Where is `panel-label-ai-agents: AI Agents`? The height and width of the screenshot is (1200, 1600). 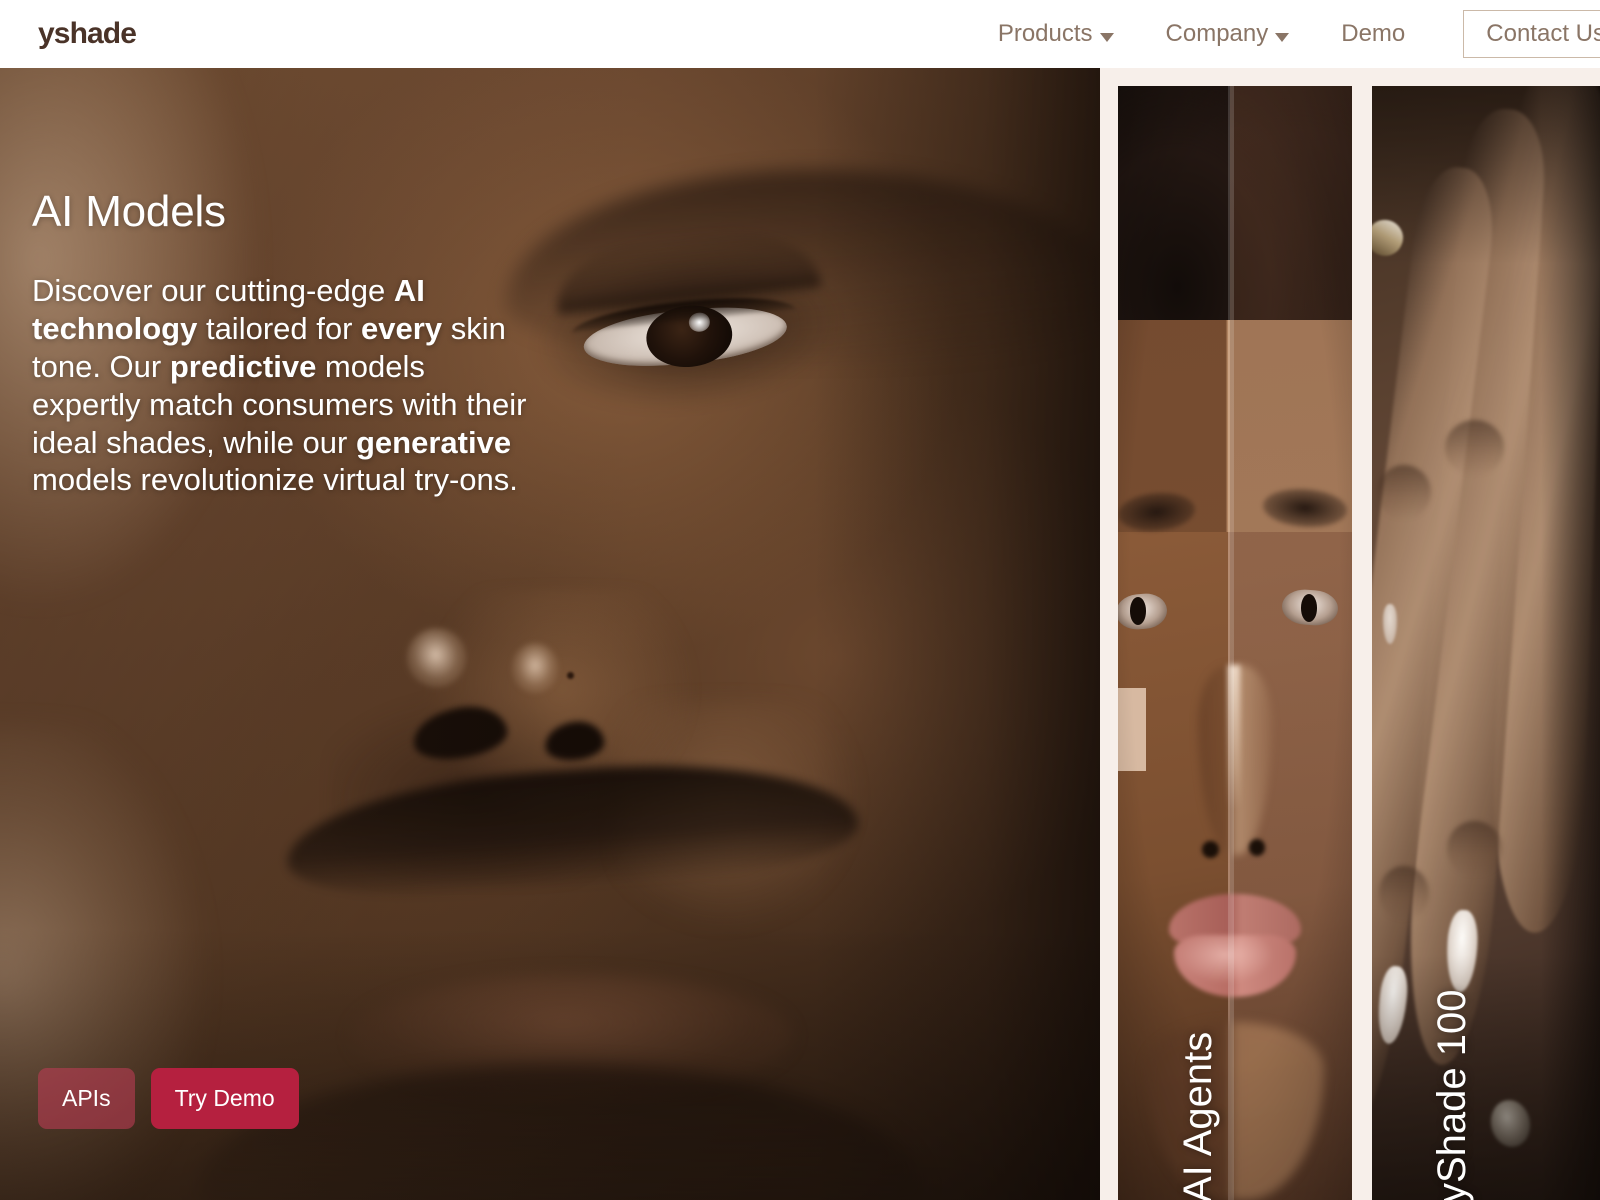 panel-label-ai-agents: AI Agents is located at coordinates (1198, 1115).